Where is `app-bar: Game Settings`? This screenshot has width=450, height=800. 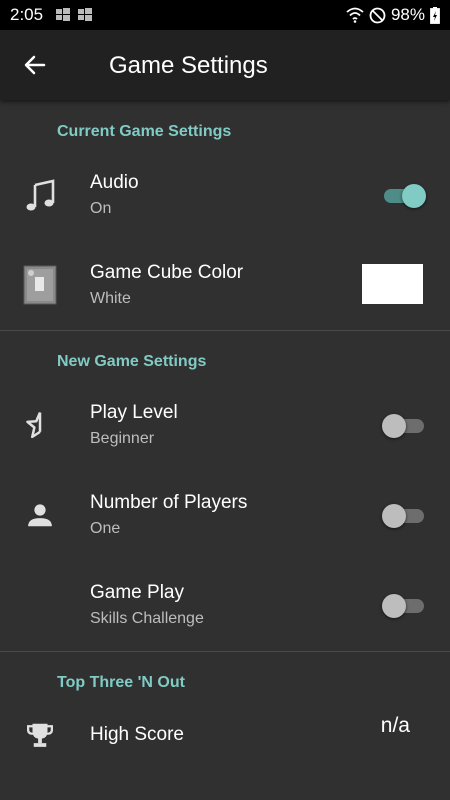
app-bar: Game Settings is located at coordinates (225, 65).